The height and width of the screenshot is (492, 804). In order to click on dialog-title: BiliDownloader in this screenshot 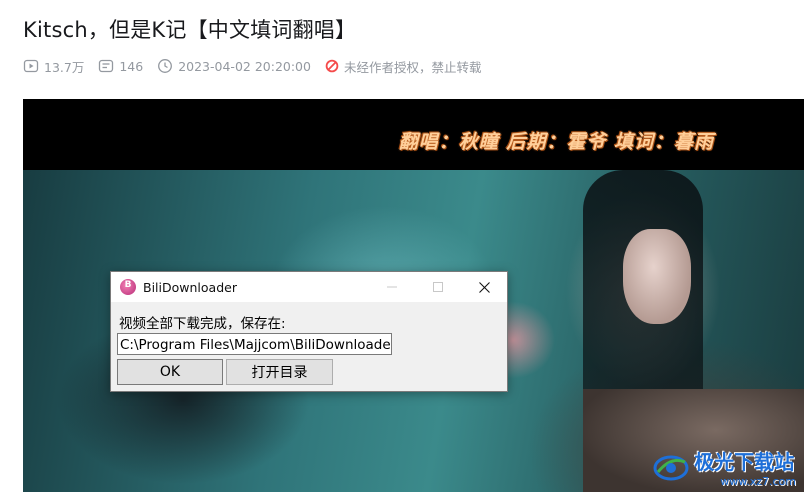, I will do `click(190, 287)`.